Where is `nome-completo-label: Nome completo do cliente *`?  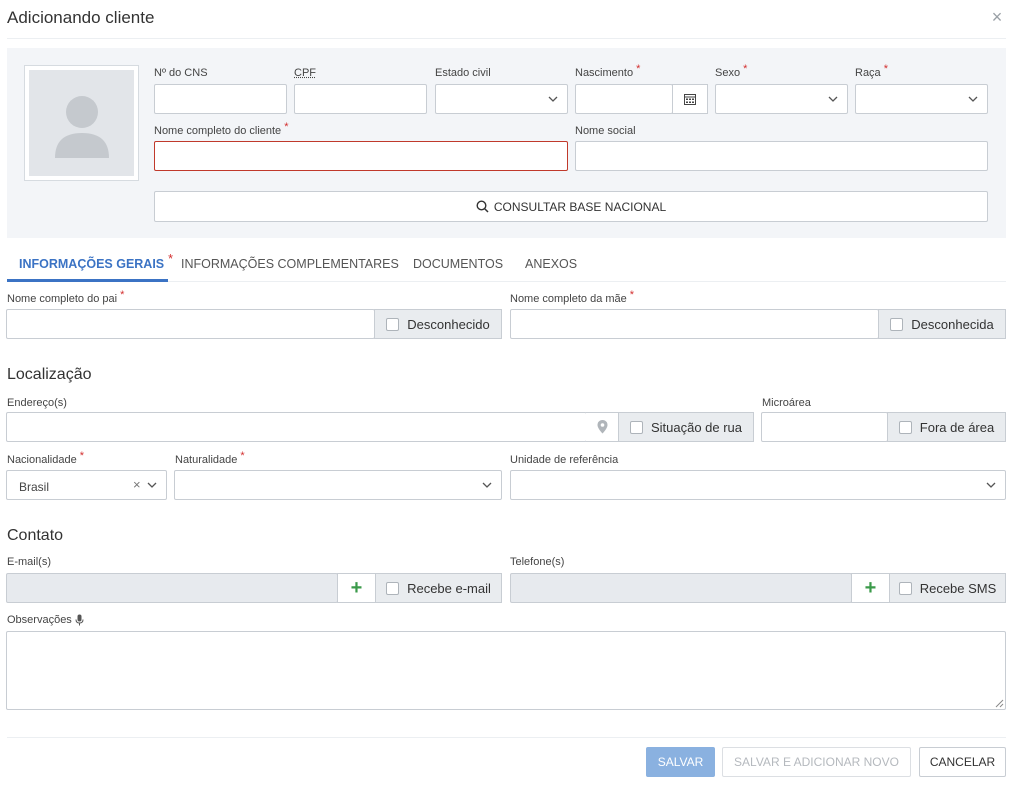
nome-completo-label: Nome completo do cliente * is located at coordinates (221, 129).